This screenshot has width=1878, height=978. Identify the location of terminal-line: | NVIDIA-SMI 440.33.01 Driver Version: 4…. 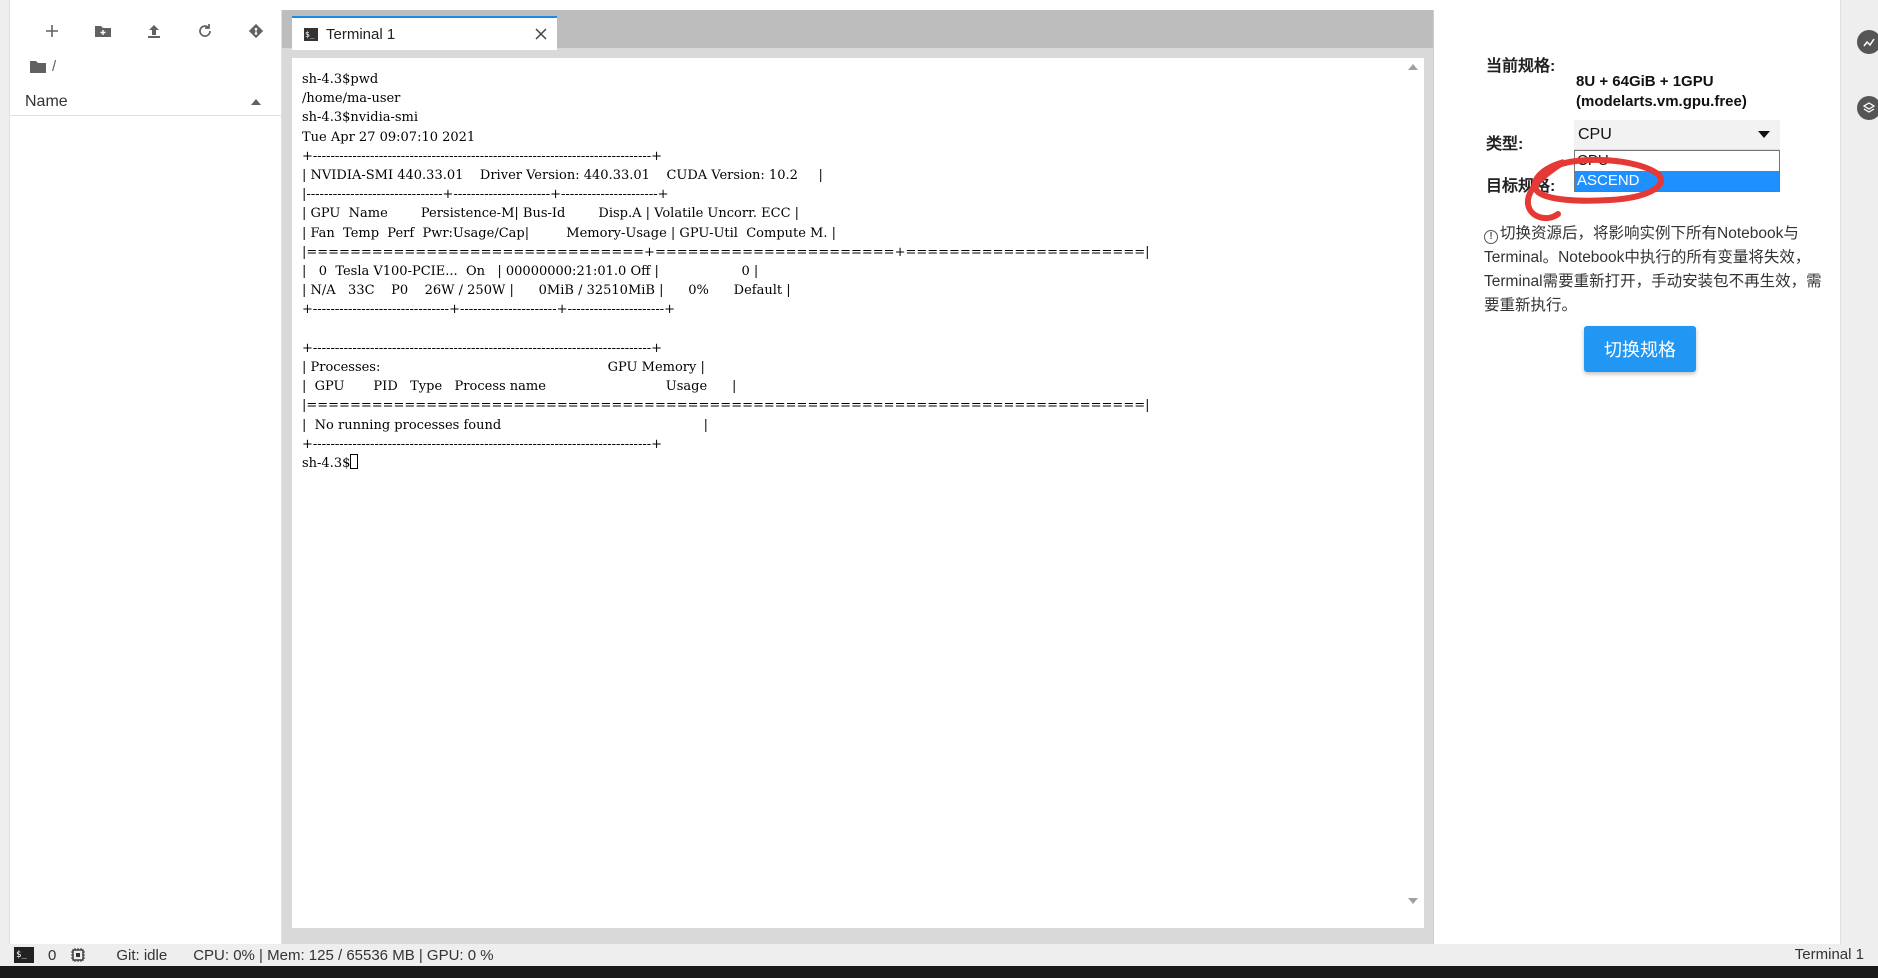
(562, 176).